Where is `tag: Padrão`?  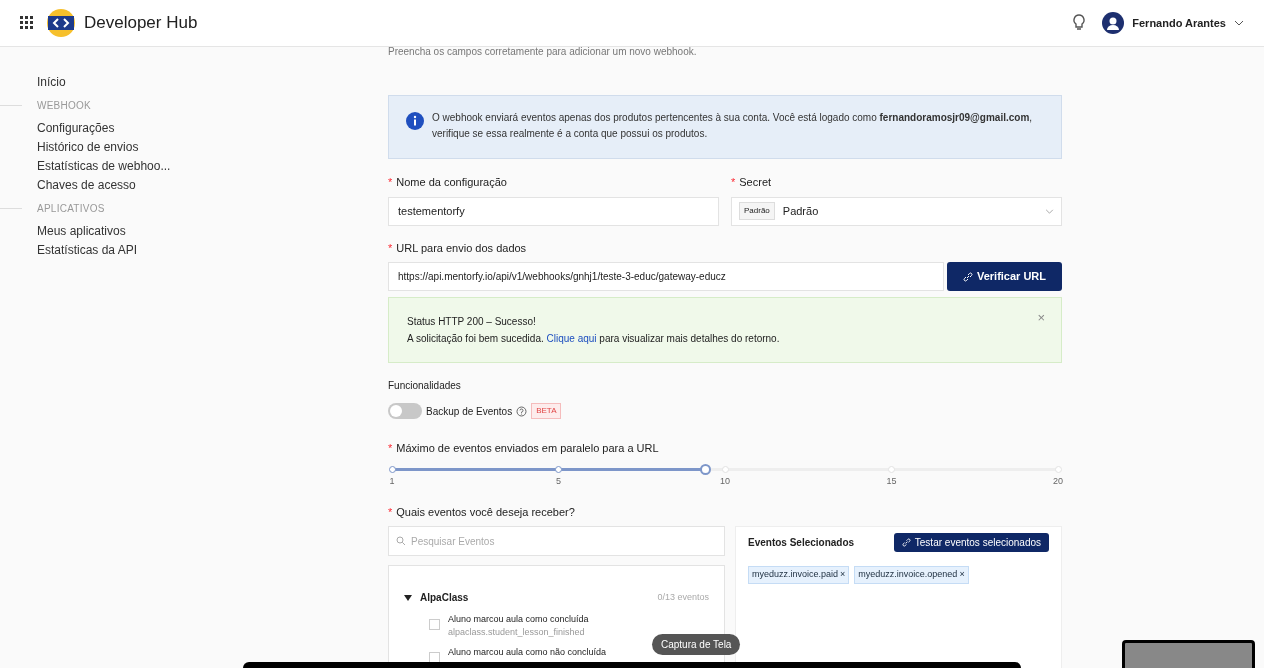 tag: Padrão is located at coordinates (757, 211).